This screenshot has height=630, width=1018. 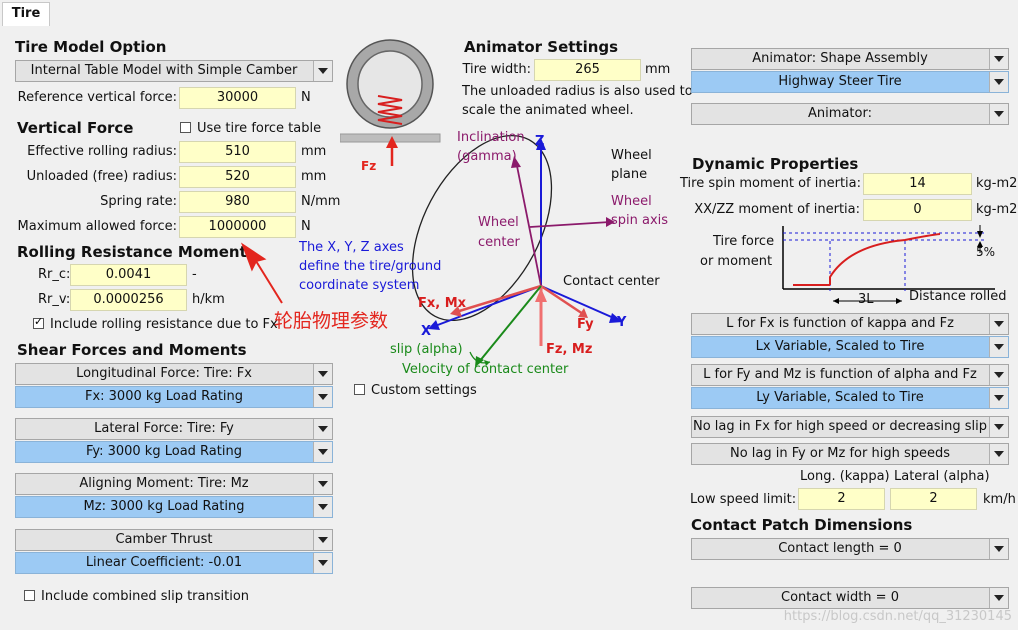 I want to click on custom-settings-label: Custom settings, so click(x=424, y=390).